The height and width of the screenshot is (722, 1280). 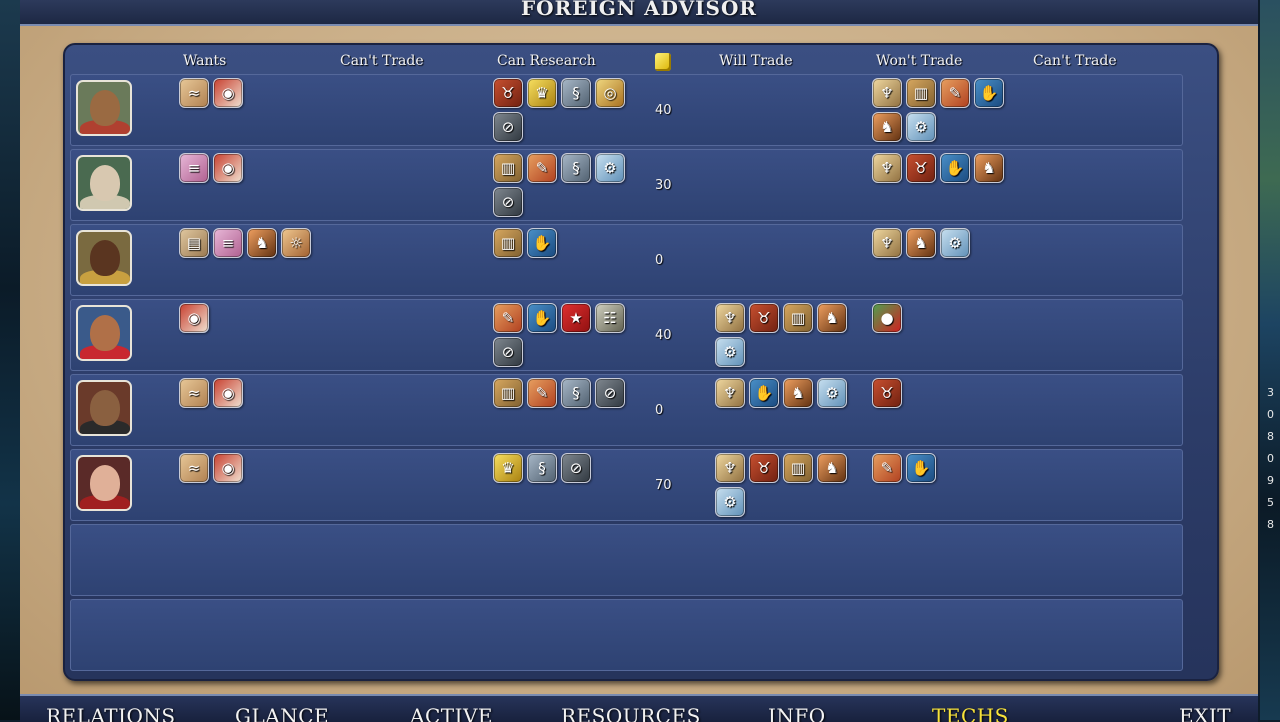 What do you see at coordinates (104, 333) in the screenshot?
I see `indian-leader-portrait` at bounding box center [104, 333].